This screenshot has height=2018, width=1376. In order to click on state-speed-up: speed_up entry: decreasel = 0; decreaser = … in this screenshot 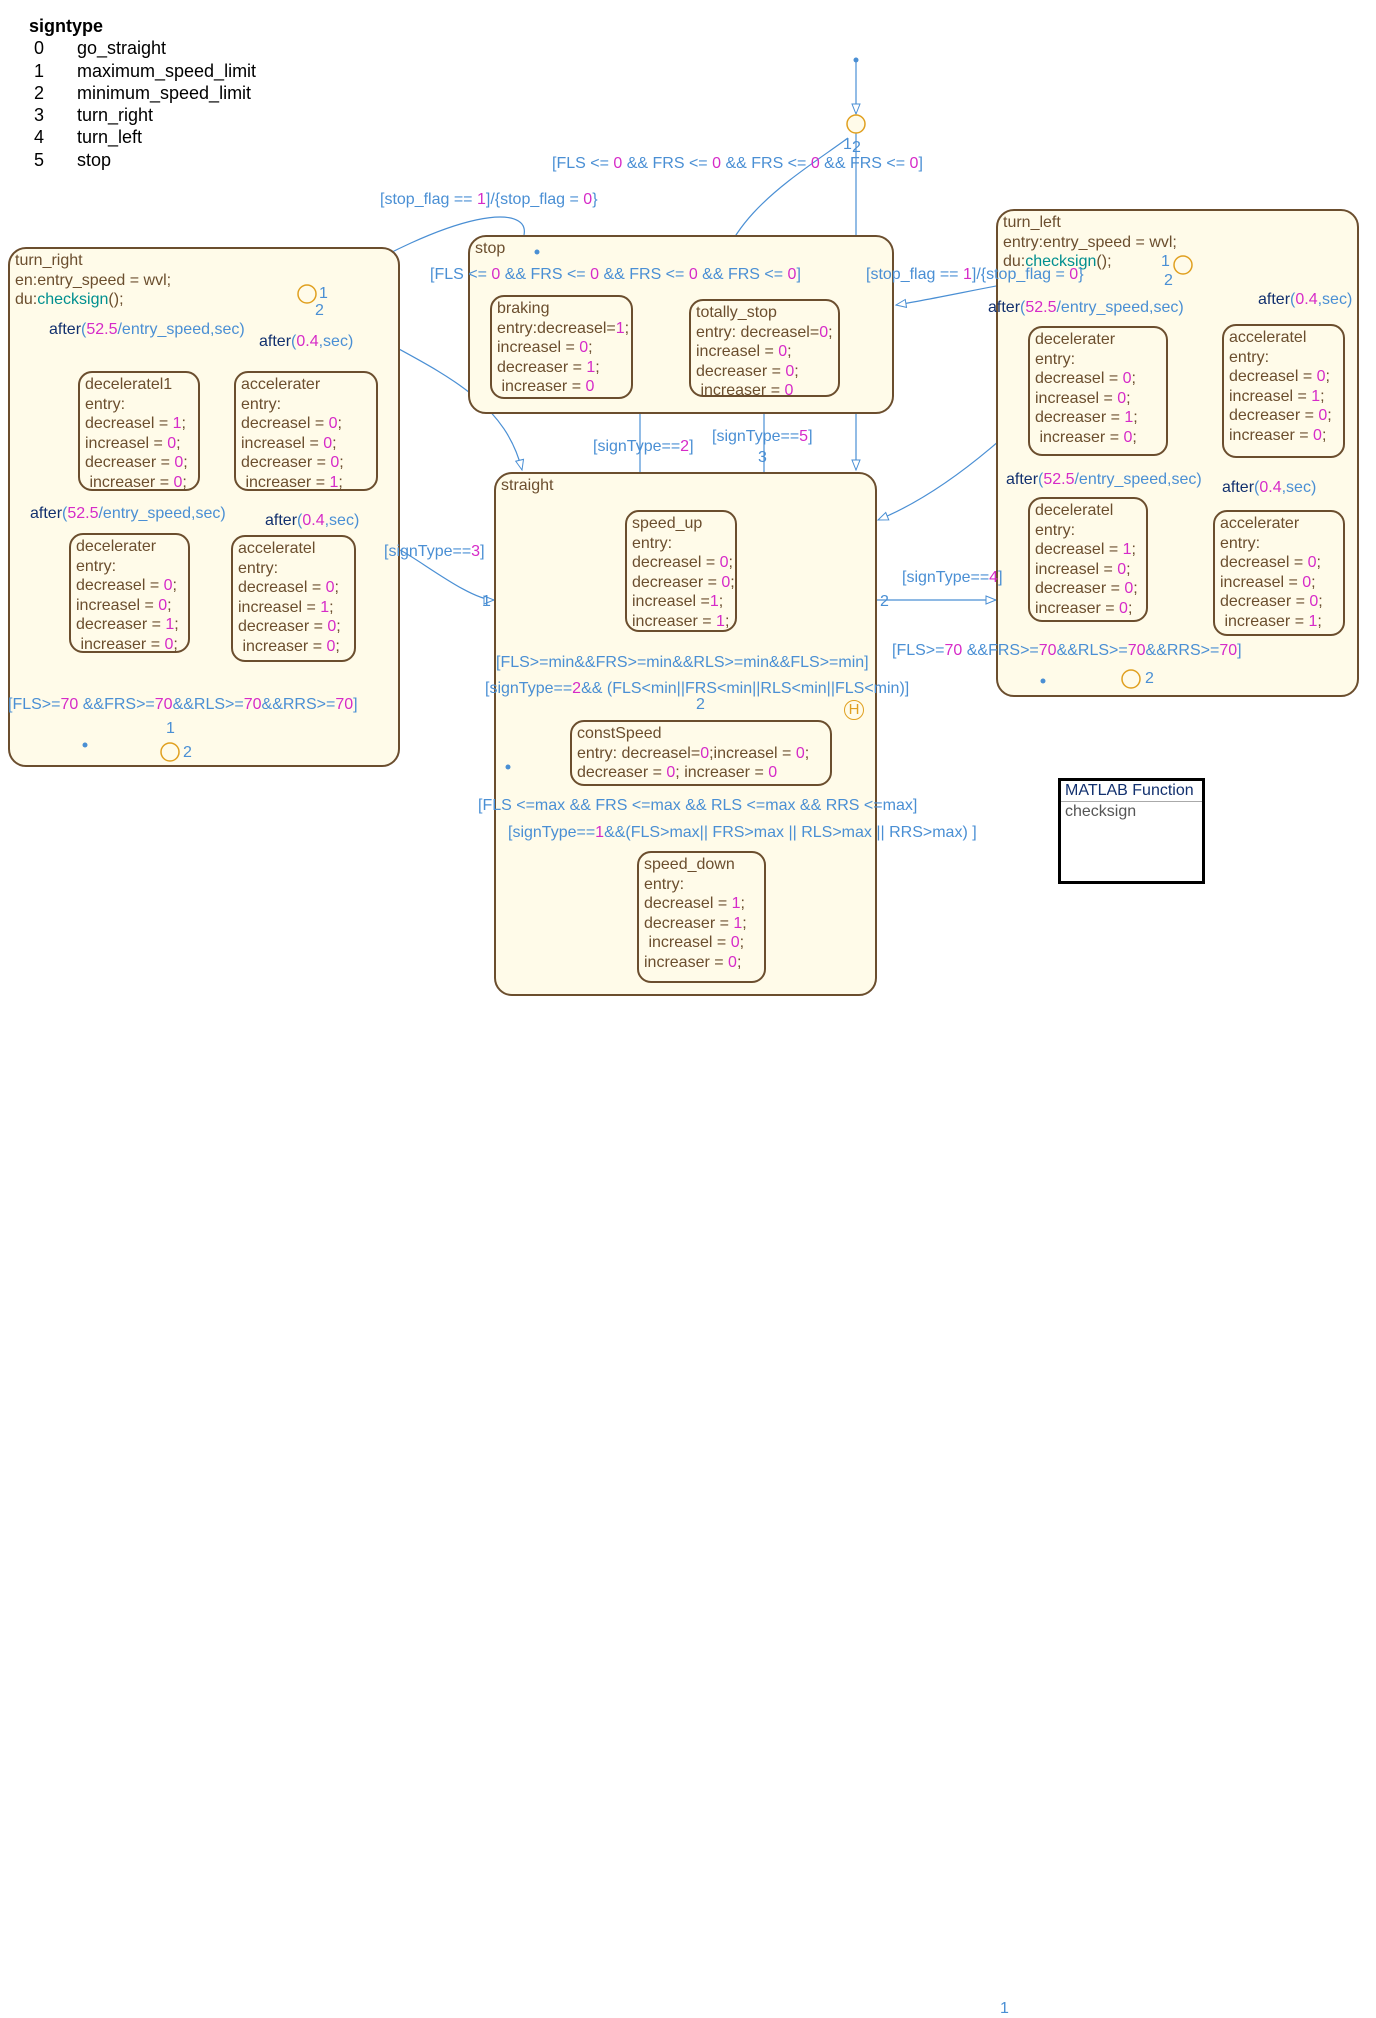, I will do `click(681, 571)`.